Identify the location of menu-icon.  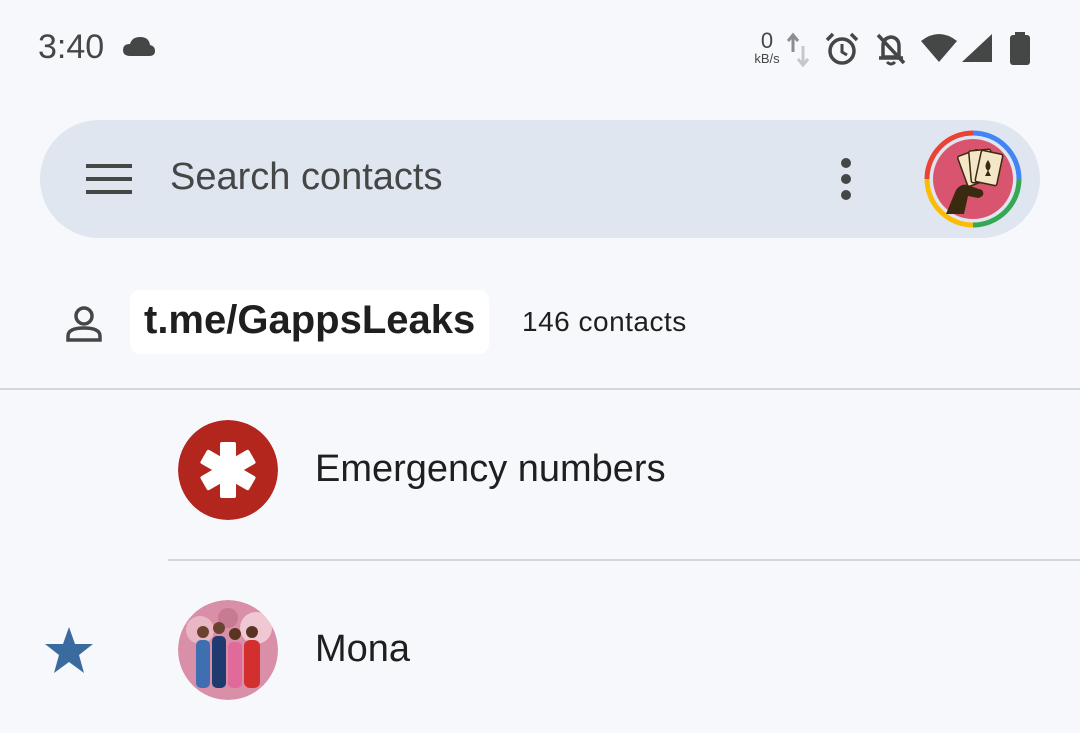
(109, 181).